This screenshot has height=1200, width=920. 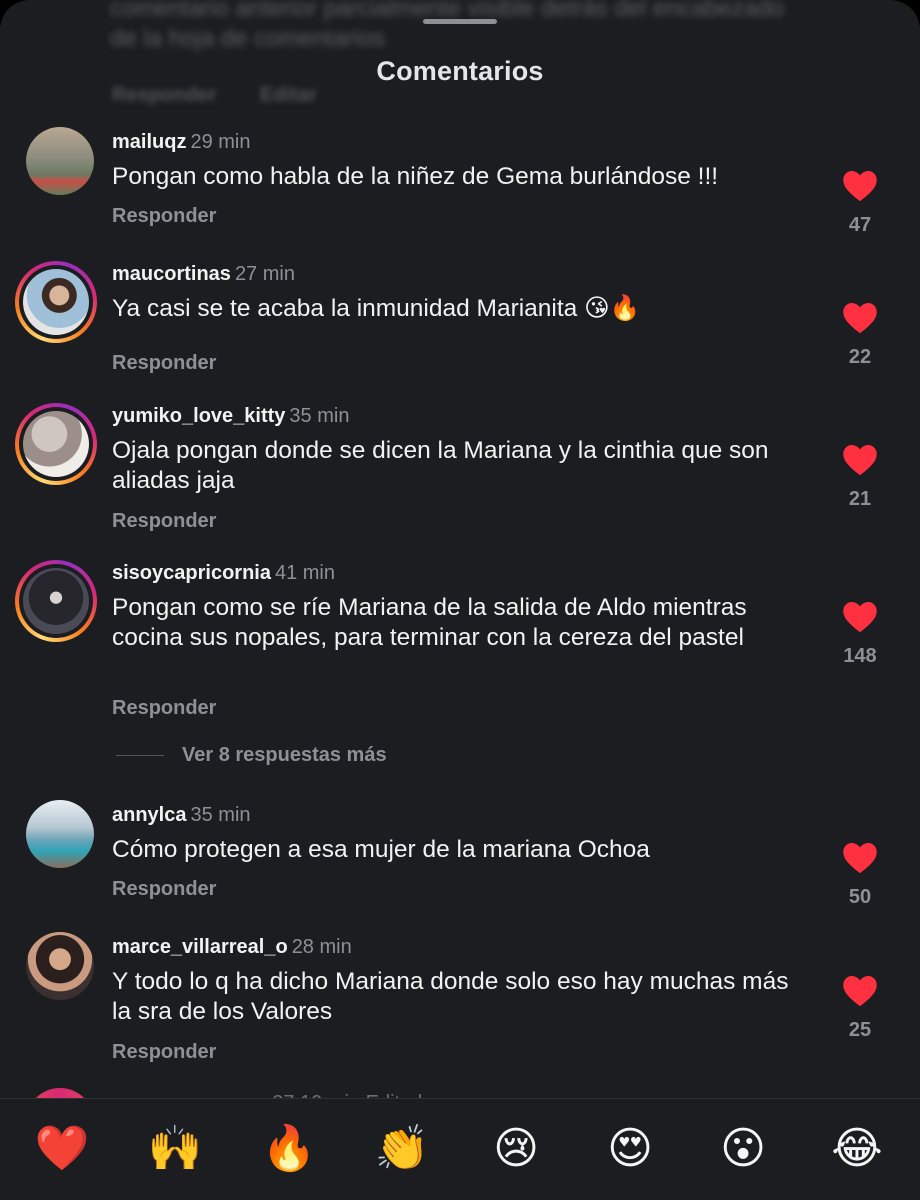 I want to click on surprised-face-emoji-button: 😮, so click(x=743, y=1149).